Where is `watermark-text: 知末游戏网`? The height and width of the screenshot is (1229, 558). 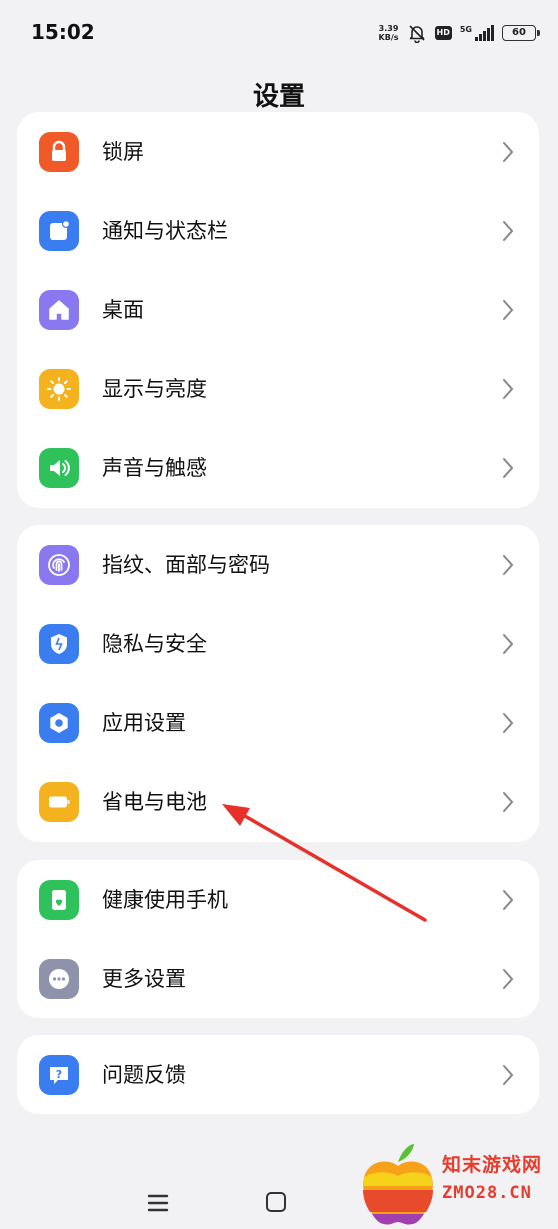
watermark-text: 知末游戏网 is located at coordinates (492, 1165).